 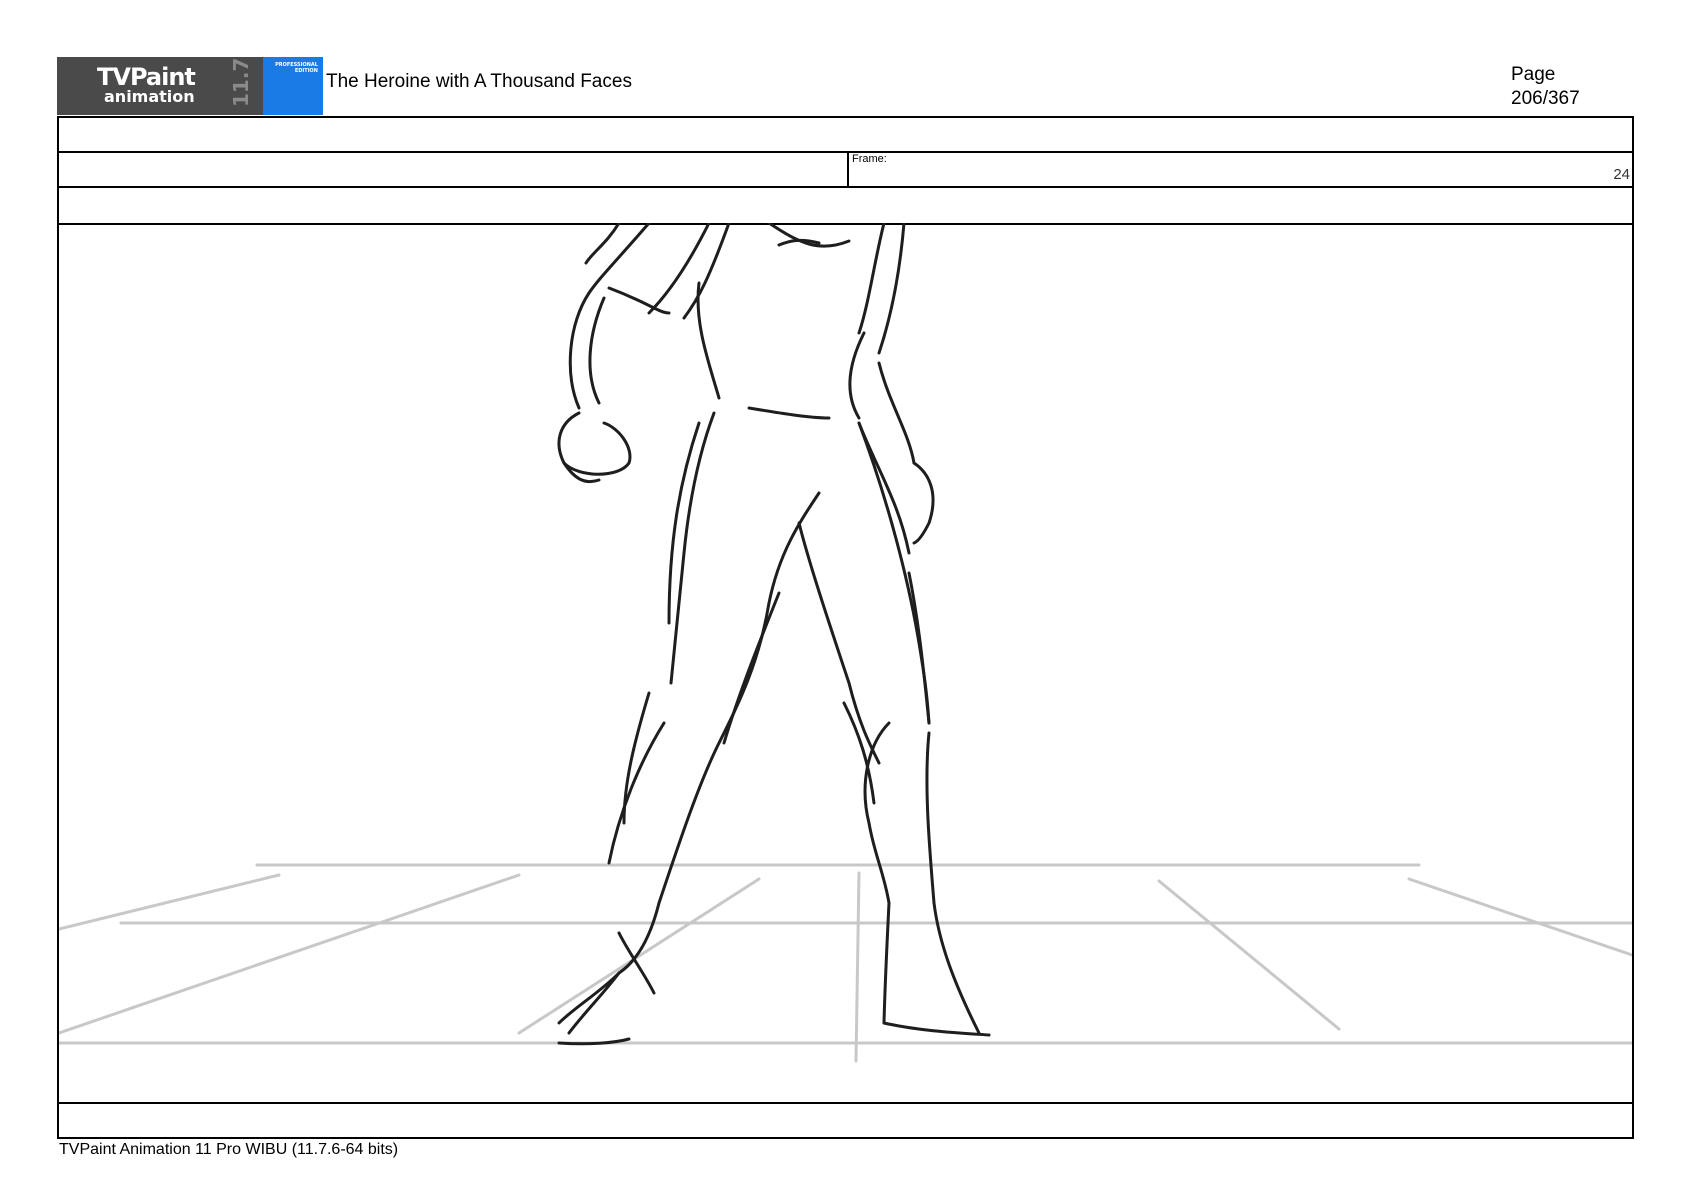 What do you see at coordinates (869, 159) in the screenshot?
I see `frame-label: Frame:` at bounding box center [869, 159].